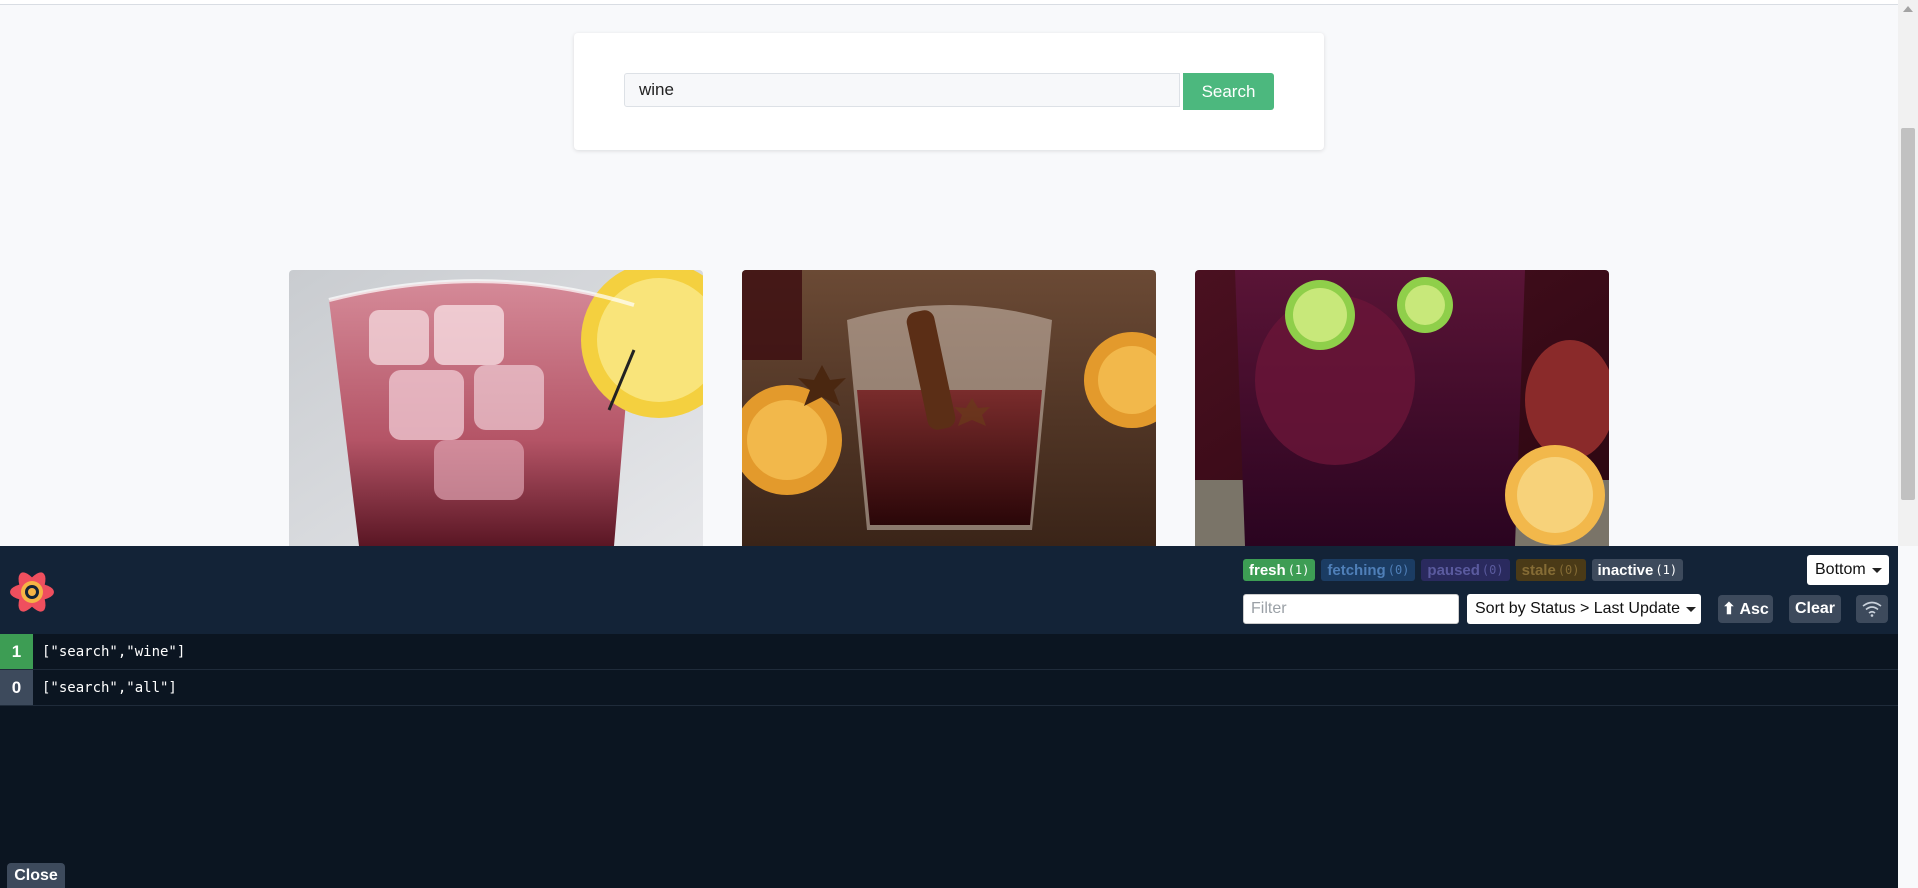  What do you see at coordinates (16, 651) in the screenshot?
I see `query-observer-count: 1` at bounding box center [16, 651].